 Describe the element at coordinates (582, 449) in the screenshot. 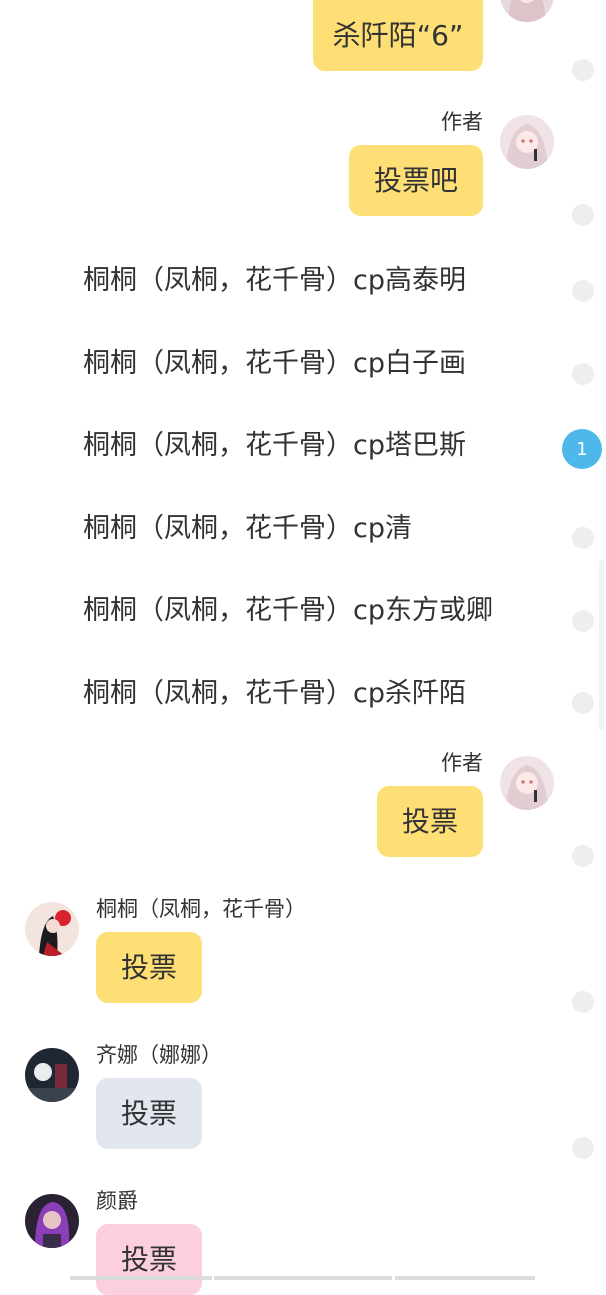

I see `comment-count-badge: 1` at that location.